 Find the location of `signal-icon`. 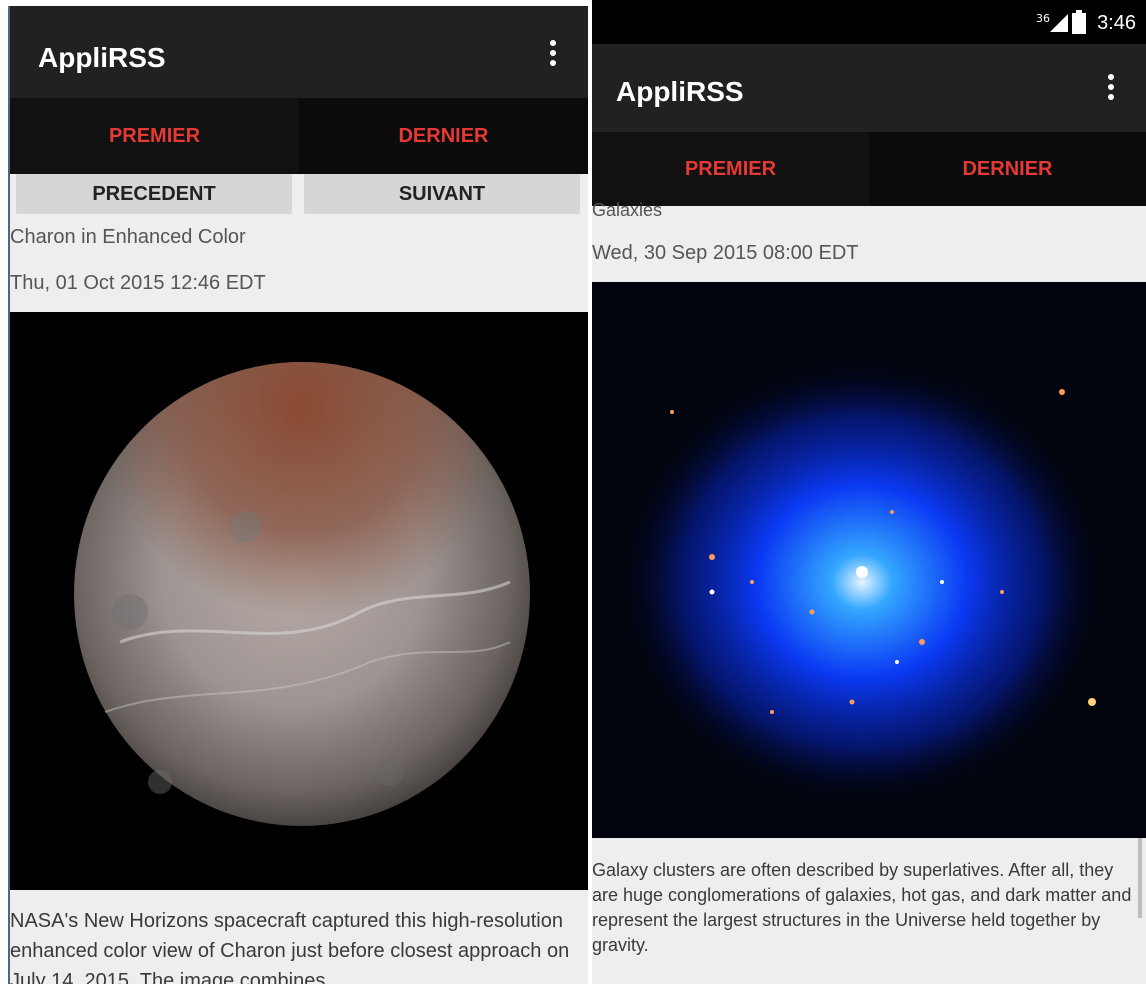

signal-icon is located at coordinates (1059, 23).